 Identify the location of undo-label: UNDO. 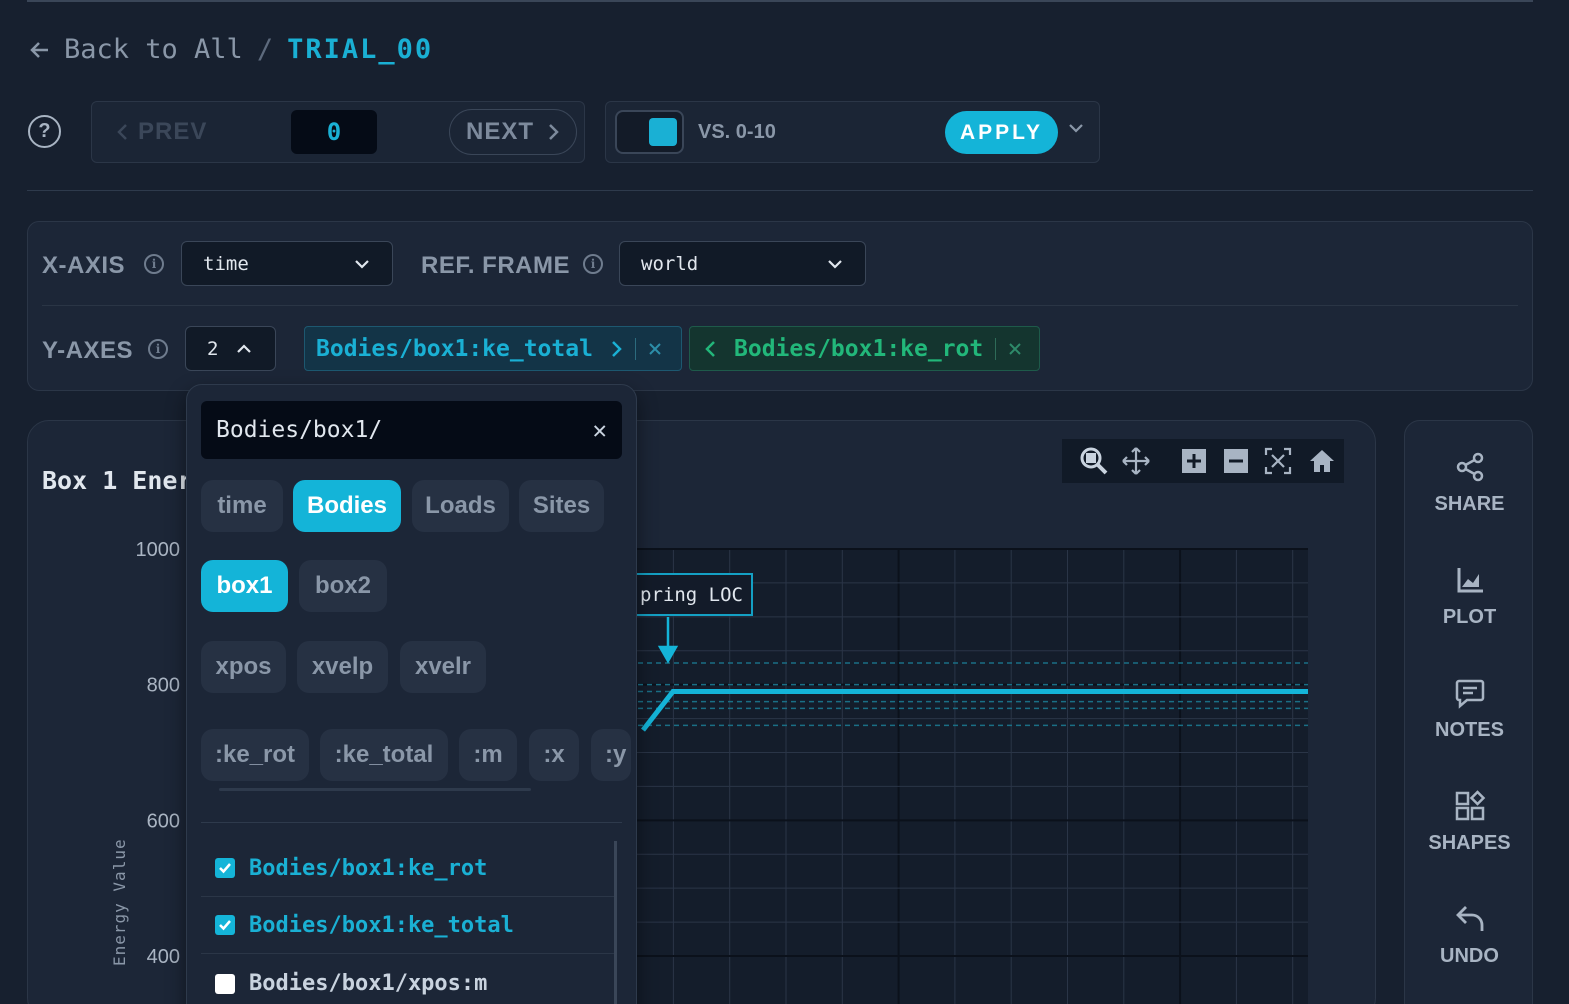
(1469, 956).